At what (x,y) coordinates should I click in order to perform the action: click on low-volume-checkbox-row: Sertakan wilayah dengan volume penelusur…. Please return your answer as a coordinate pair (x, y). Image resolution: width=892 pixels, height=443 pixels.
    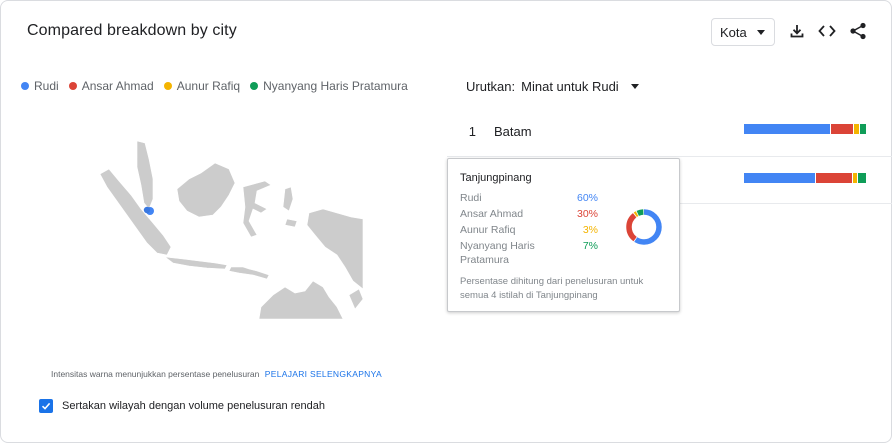
    Looking at the image, I should click on (182, 406).